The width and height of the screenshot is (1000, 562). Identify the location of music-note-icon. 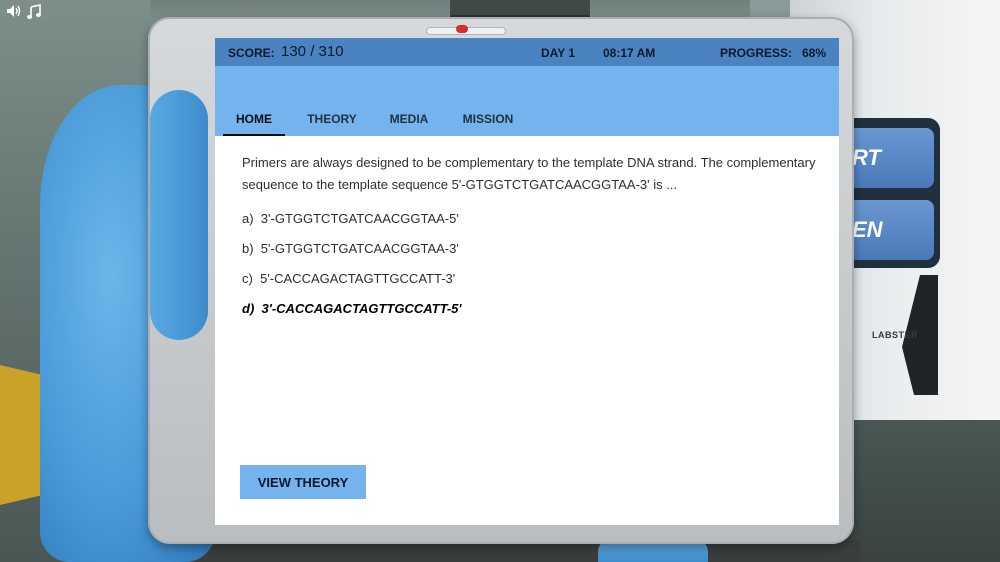
(34, 14).